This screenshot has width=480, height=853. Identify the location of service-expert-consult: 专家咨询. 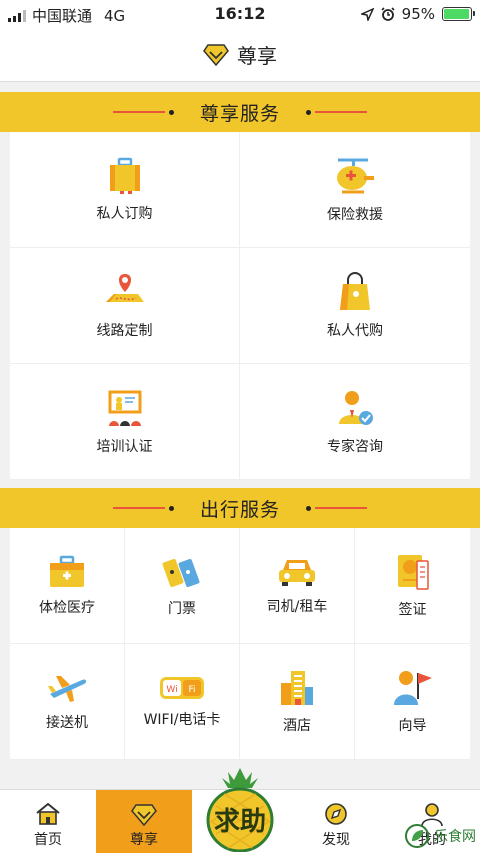
(355, 422).